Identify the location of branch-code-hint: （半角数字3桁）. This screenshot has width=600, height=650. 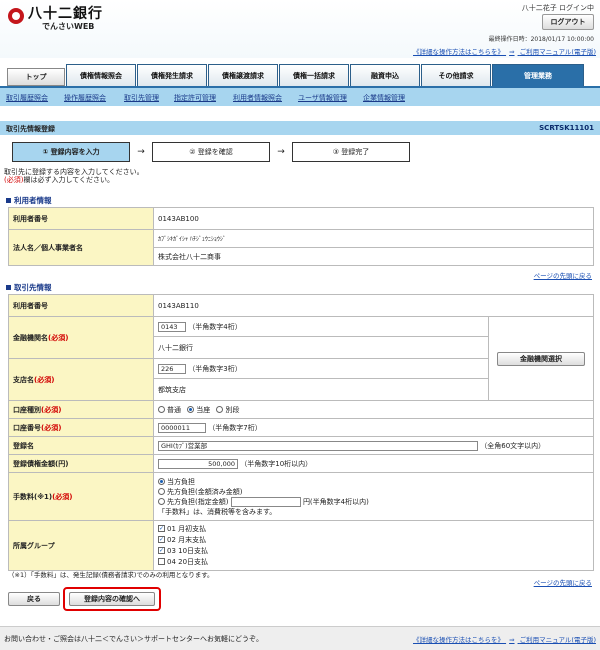
(215, 368).